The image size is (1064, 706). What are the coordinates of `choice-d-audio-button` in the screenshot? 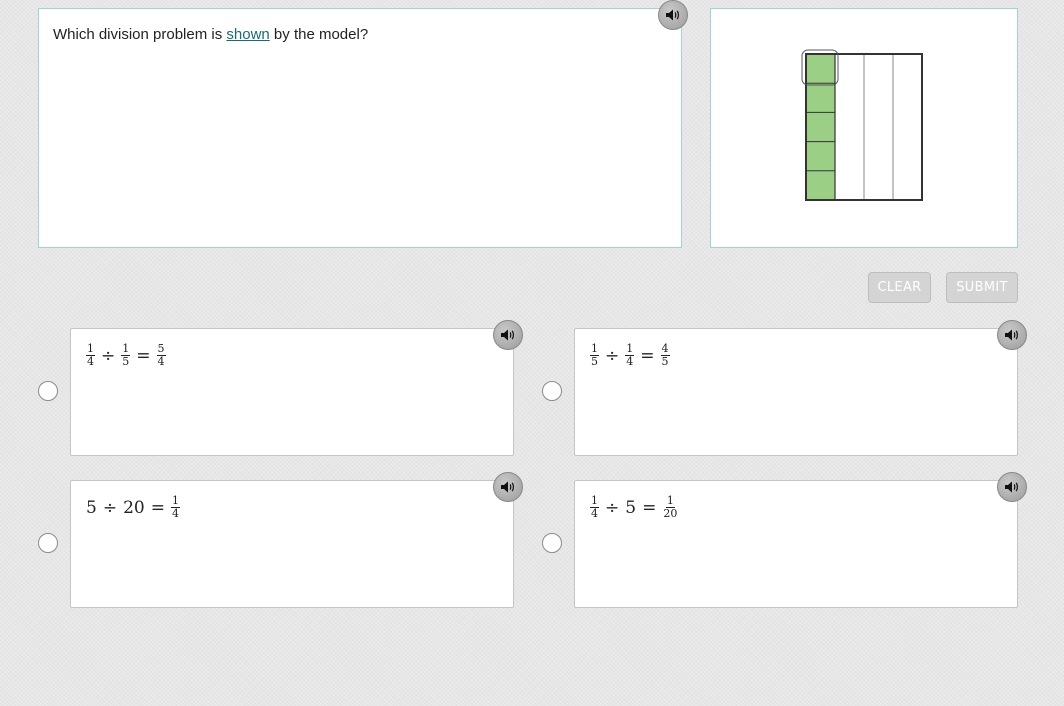 It's located at (1012, 487).